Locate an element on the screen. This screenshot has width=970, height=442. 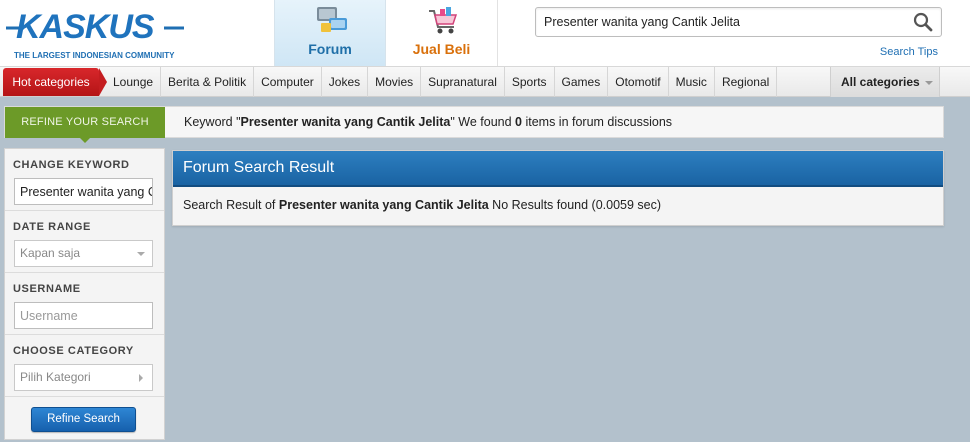
summary-suffix: items in forum discussions is located at coordinates (597, 122).